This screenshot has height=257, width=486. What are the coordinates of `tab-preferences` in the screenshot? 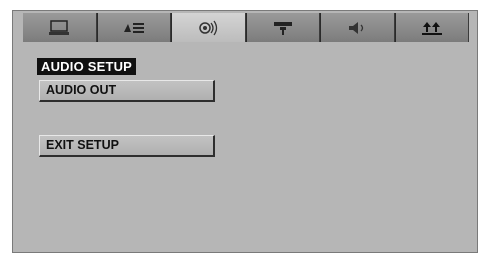 It's located at (134, 27).